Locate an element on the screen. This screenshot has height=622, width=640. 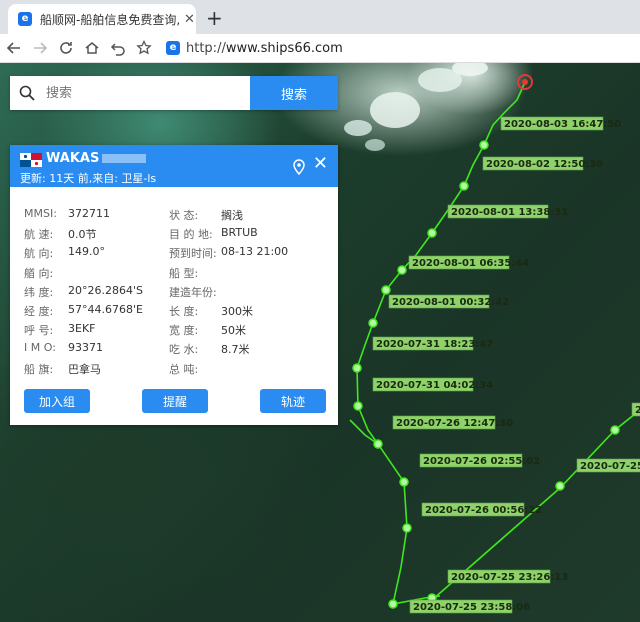
track-label-text: 2020-08-01 13:38:31 is located at coordinates (509, 212).